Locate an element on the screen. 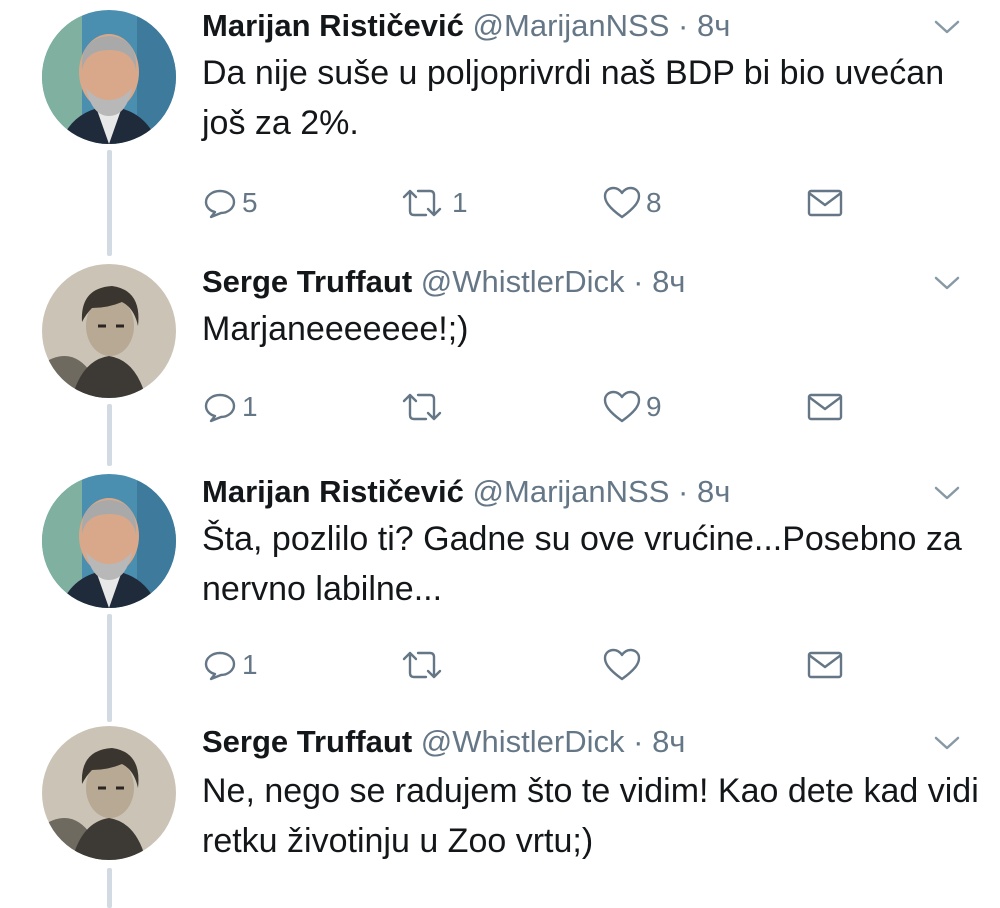 This screenshot has width=1000, height=908. like-button: 9 is located at coordinates (632, 407).